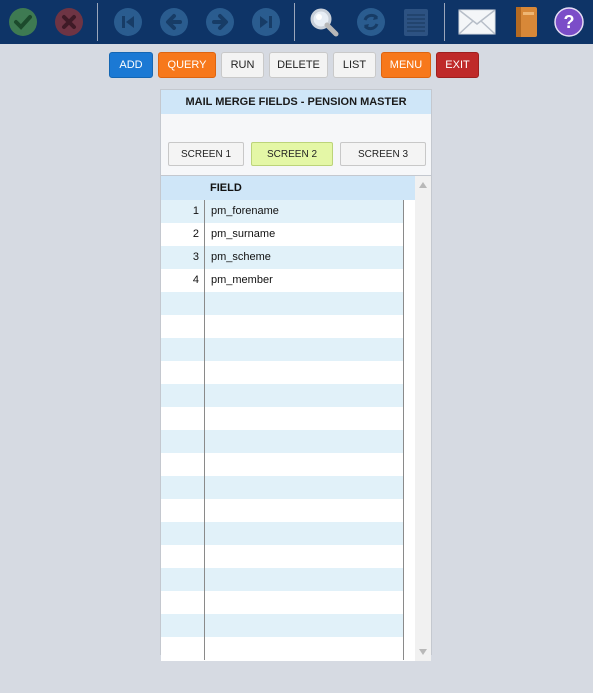 The height and width of the screenshot is (693, 593). I want to click on tab-screen-1: SCREEN 1, so click(206, 154).